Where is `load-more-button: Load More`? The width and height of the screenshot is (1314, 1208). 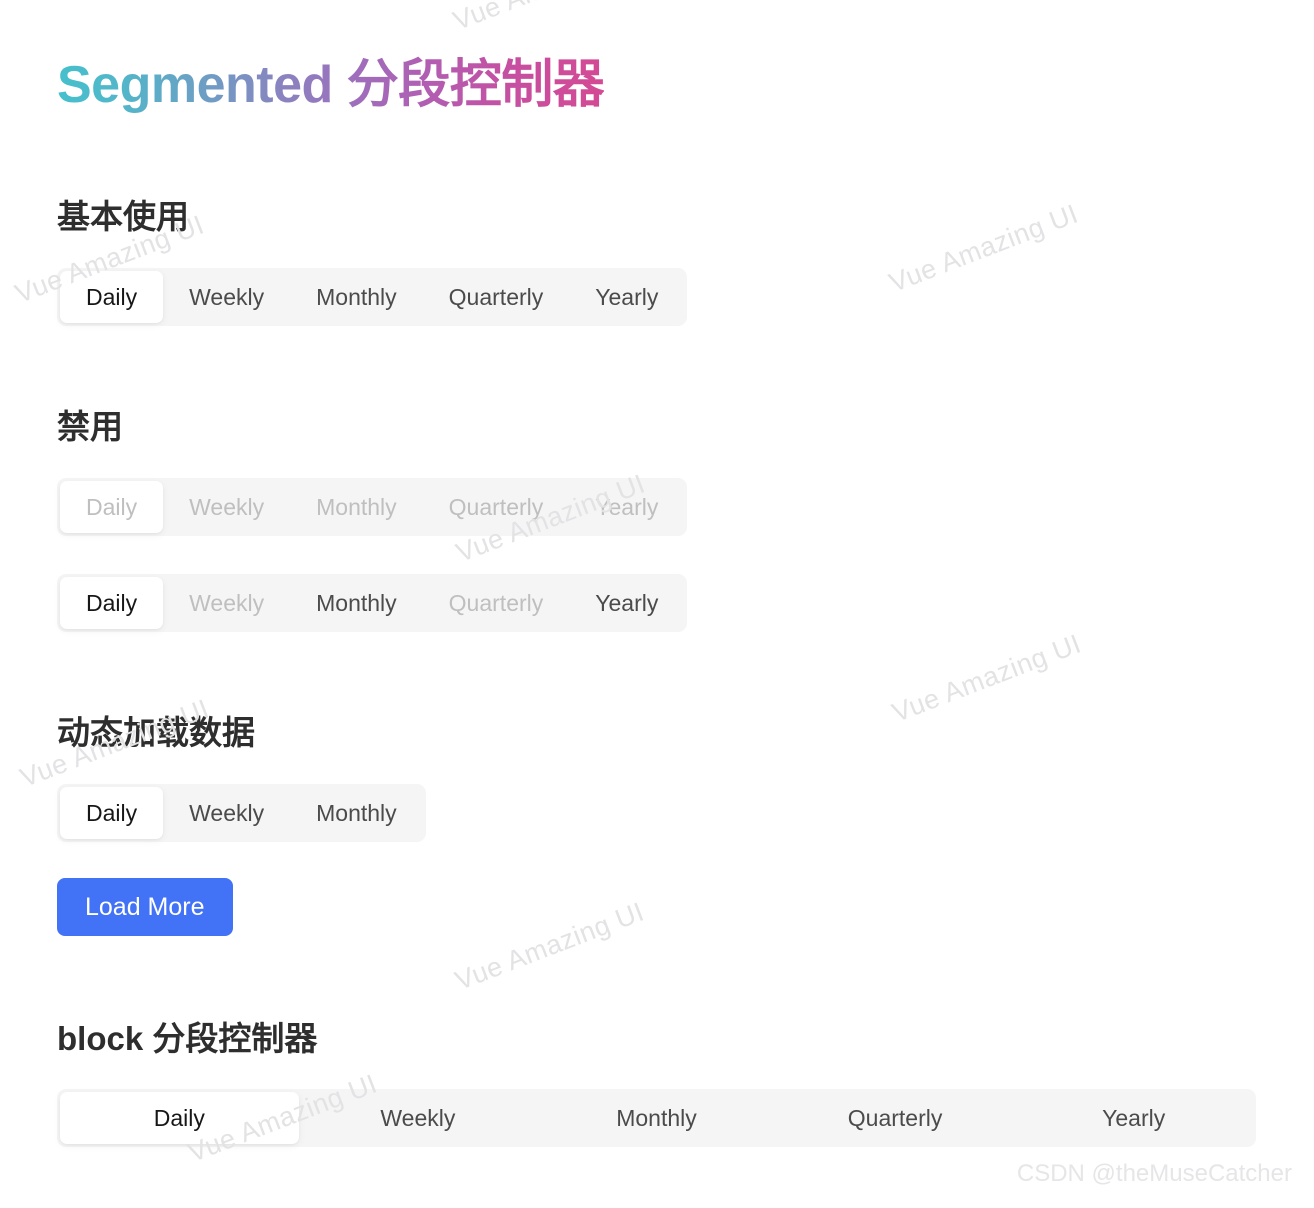
load-more-button: Load More is located at coordinates (145, 907).